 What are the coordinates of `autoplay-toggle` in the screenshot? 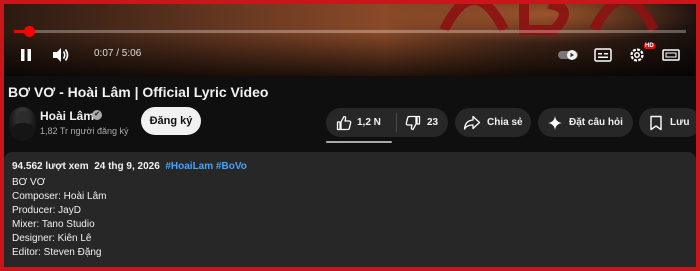 It's located at (568, 55).